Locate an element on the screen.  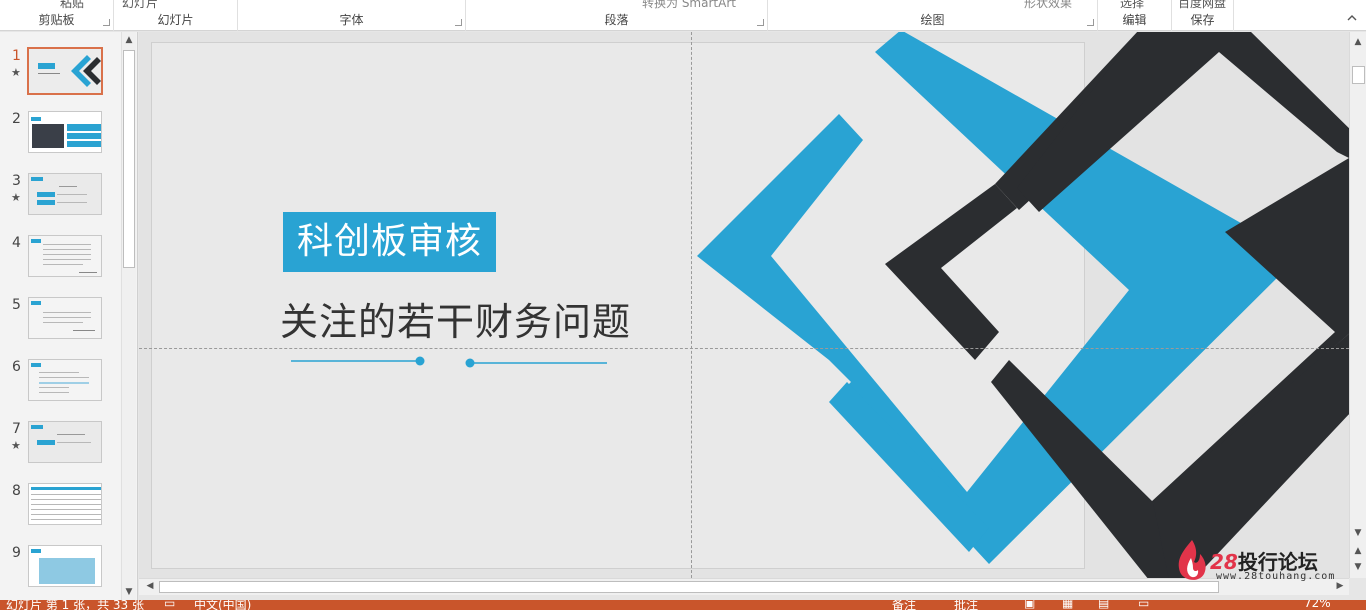
slide-number: 1 is located at coordinates (16, 56).